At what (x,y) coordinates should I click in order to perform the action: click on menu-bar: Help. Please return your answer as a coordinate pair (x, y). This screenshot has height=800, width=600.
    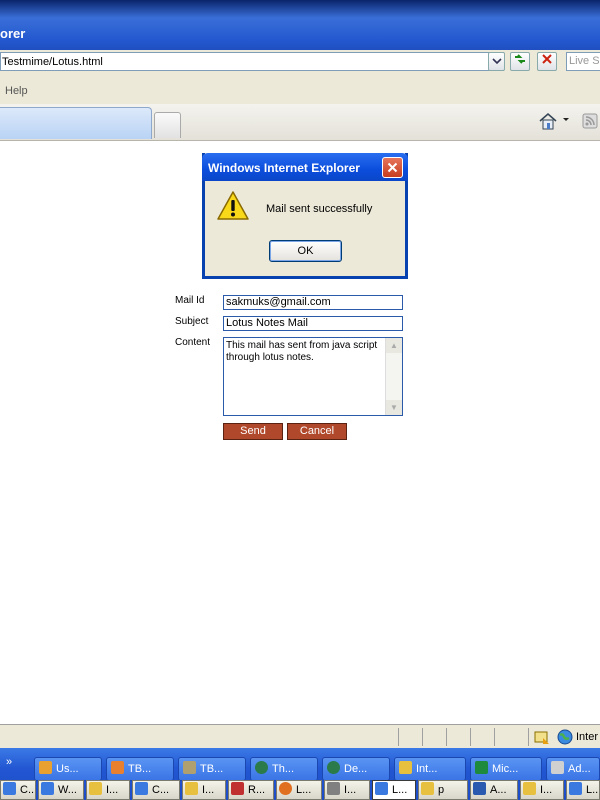
    Looking at the image, I should click on (300, 91).